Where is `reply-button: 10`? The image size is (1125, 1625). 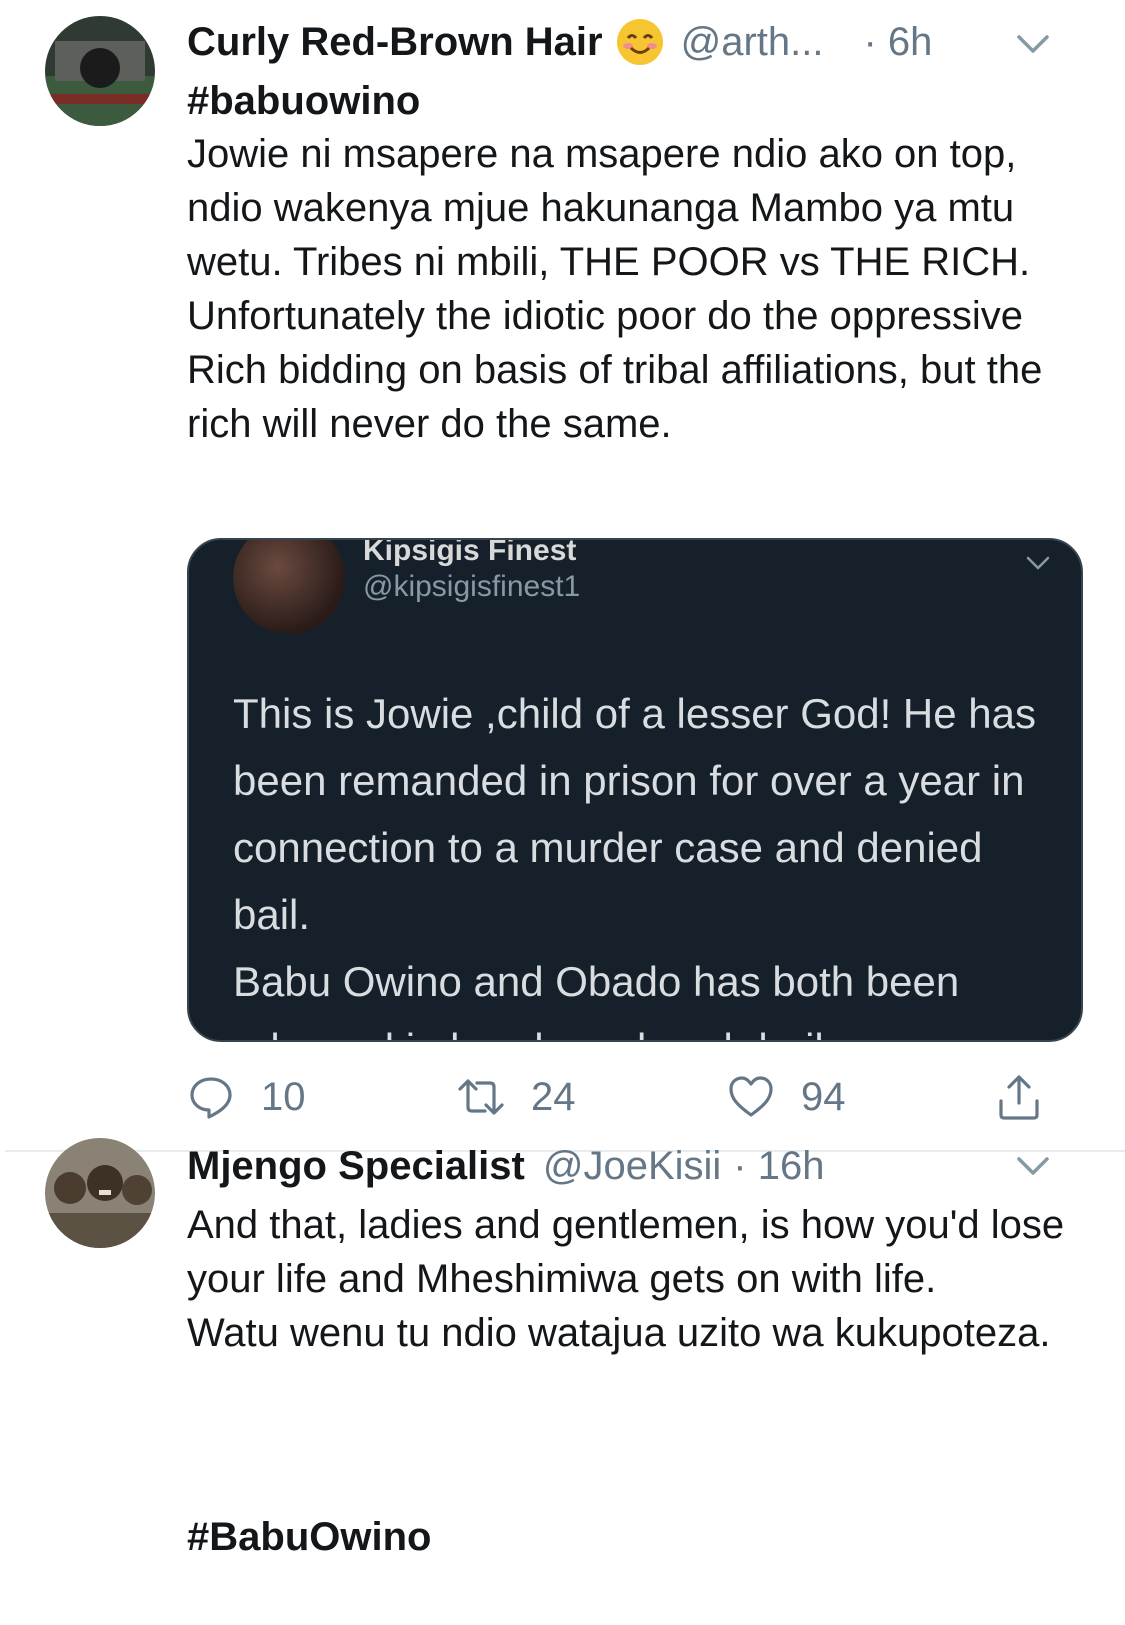 reply-button: 10 is located at coordinates (246, 1097).